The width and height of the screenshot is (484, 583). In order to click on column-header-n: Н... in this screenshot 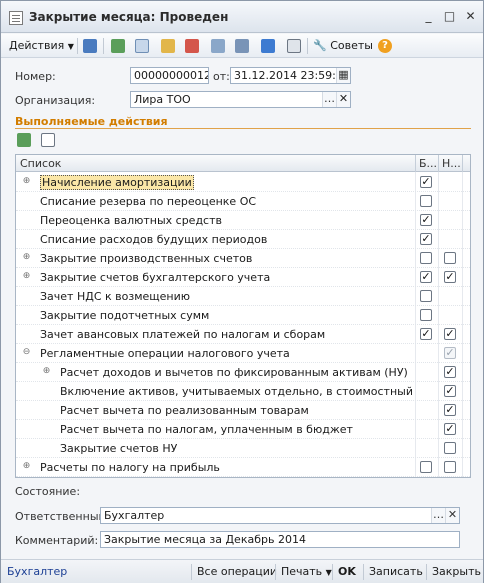, I will do `click(451, 163)`.